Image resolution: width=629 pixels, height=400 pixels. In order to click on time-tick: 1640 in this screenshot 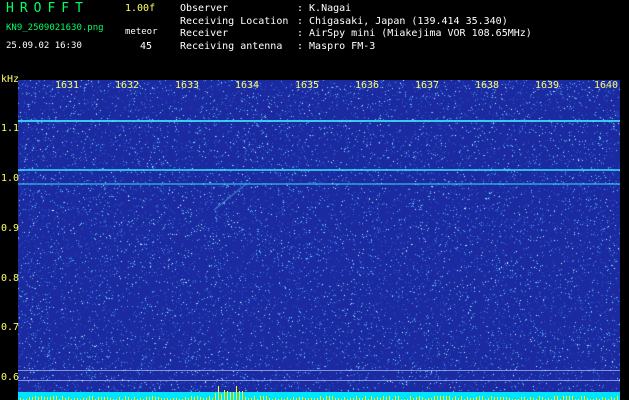, I will do `click(606, 85)`.